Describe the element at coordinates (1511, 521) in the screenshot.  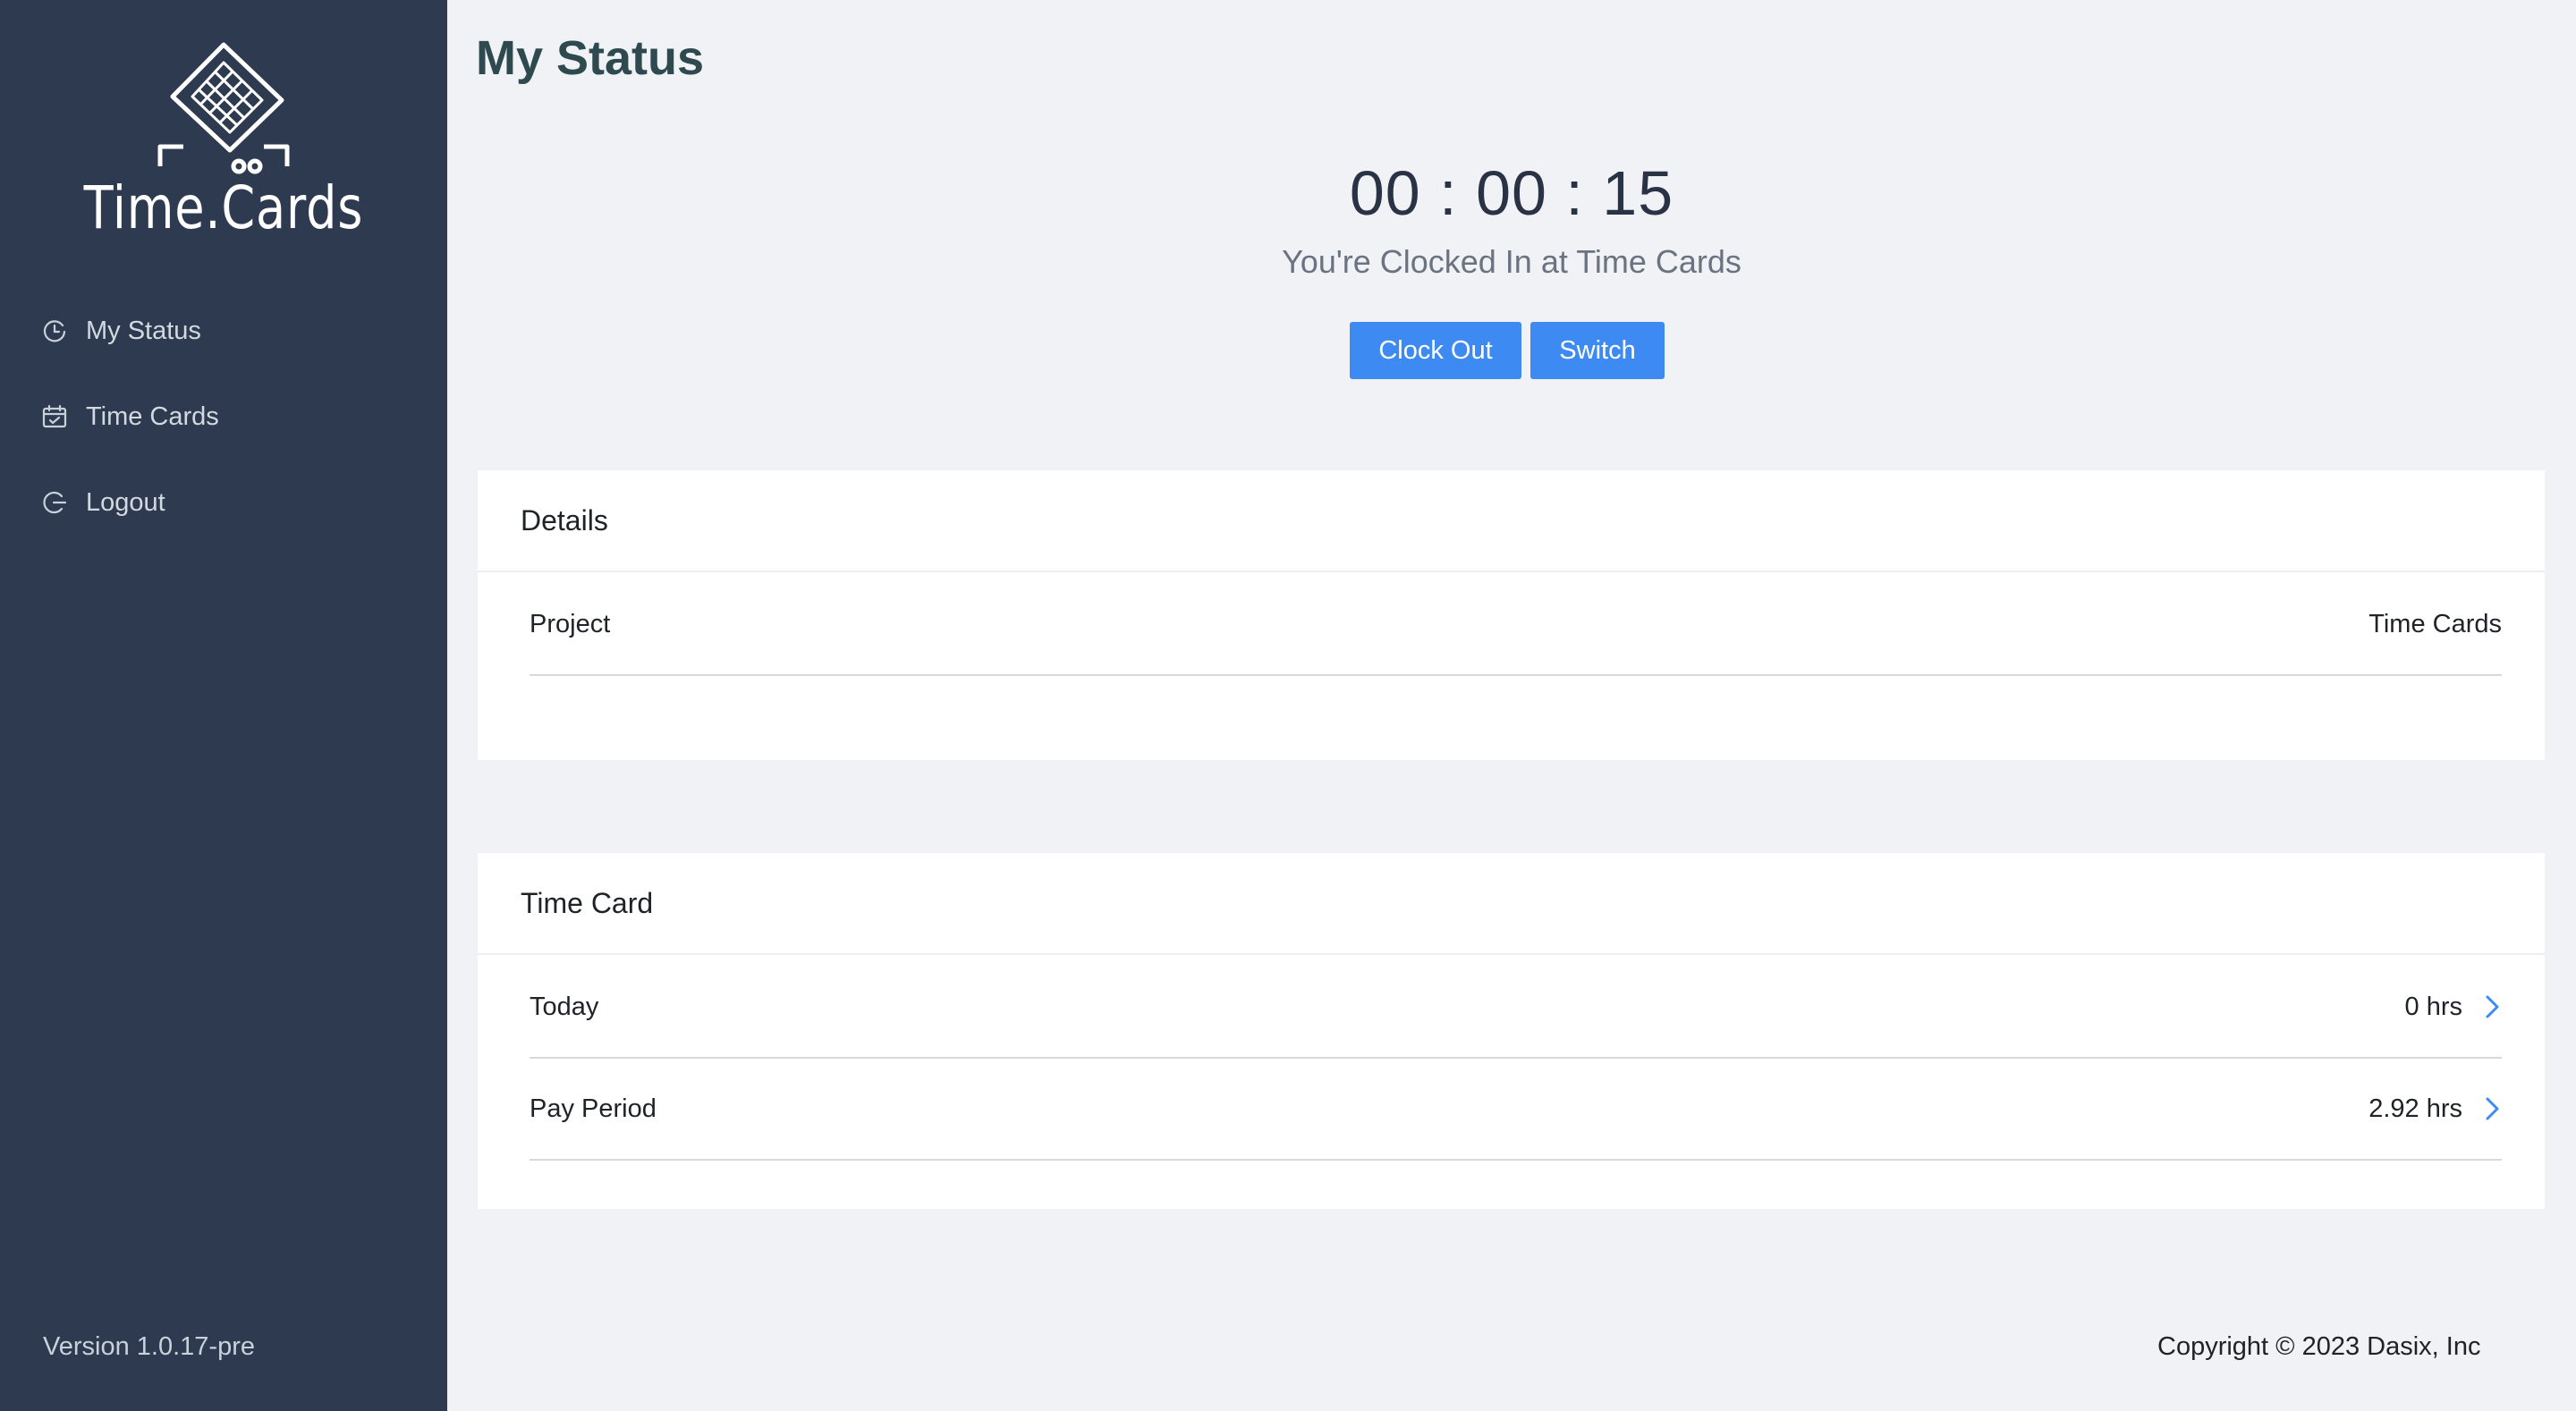
I see `details-card-title: Details` at that location.